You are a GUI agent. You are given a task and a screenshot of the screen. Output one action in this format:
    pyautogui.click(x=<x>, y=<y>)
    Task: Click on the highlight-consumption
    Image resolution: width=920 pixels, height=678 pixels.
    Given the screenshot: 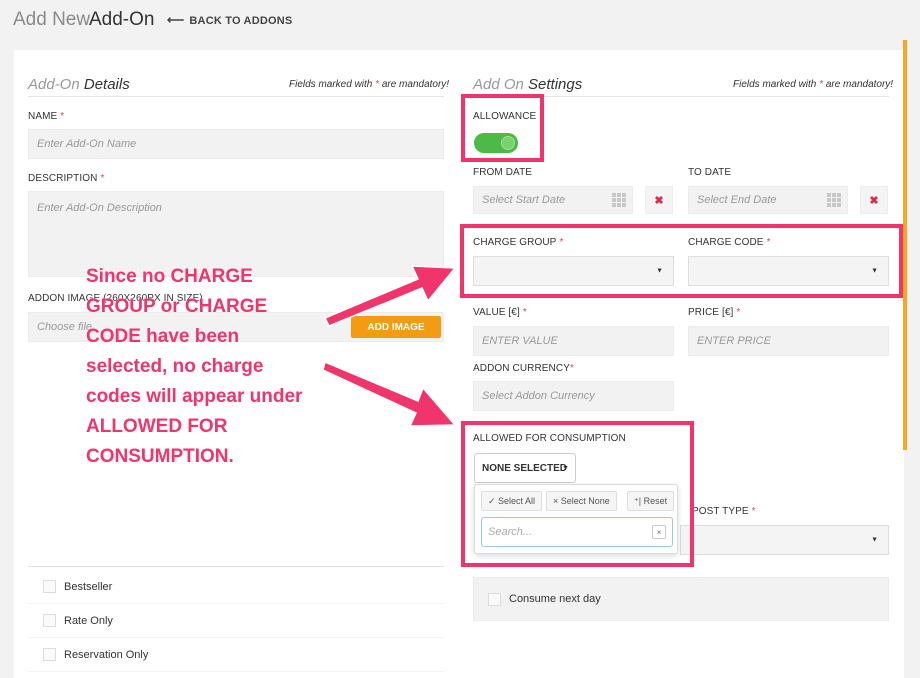 What is the action you would take?
    pyautogui.click(x=577, y=494)
    